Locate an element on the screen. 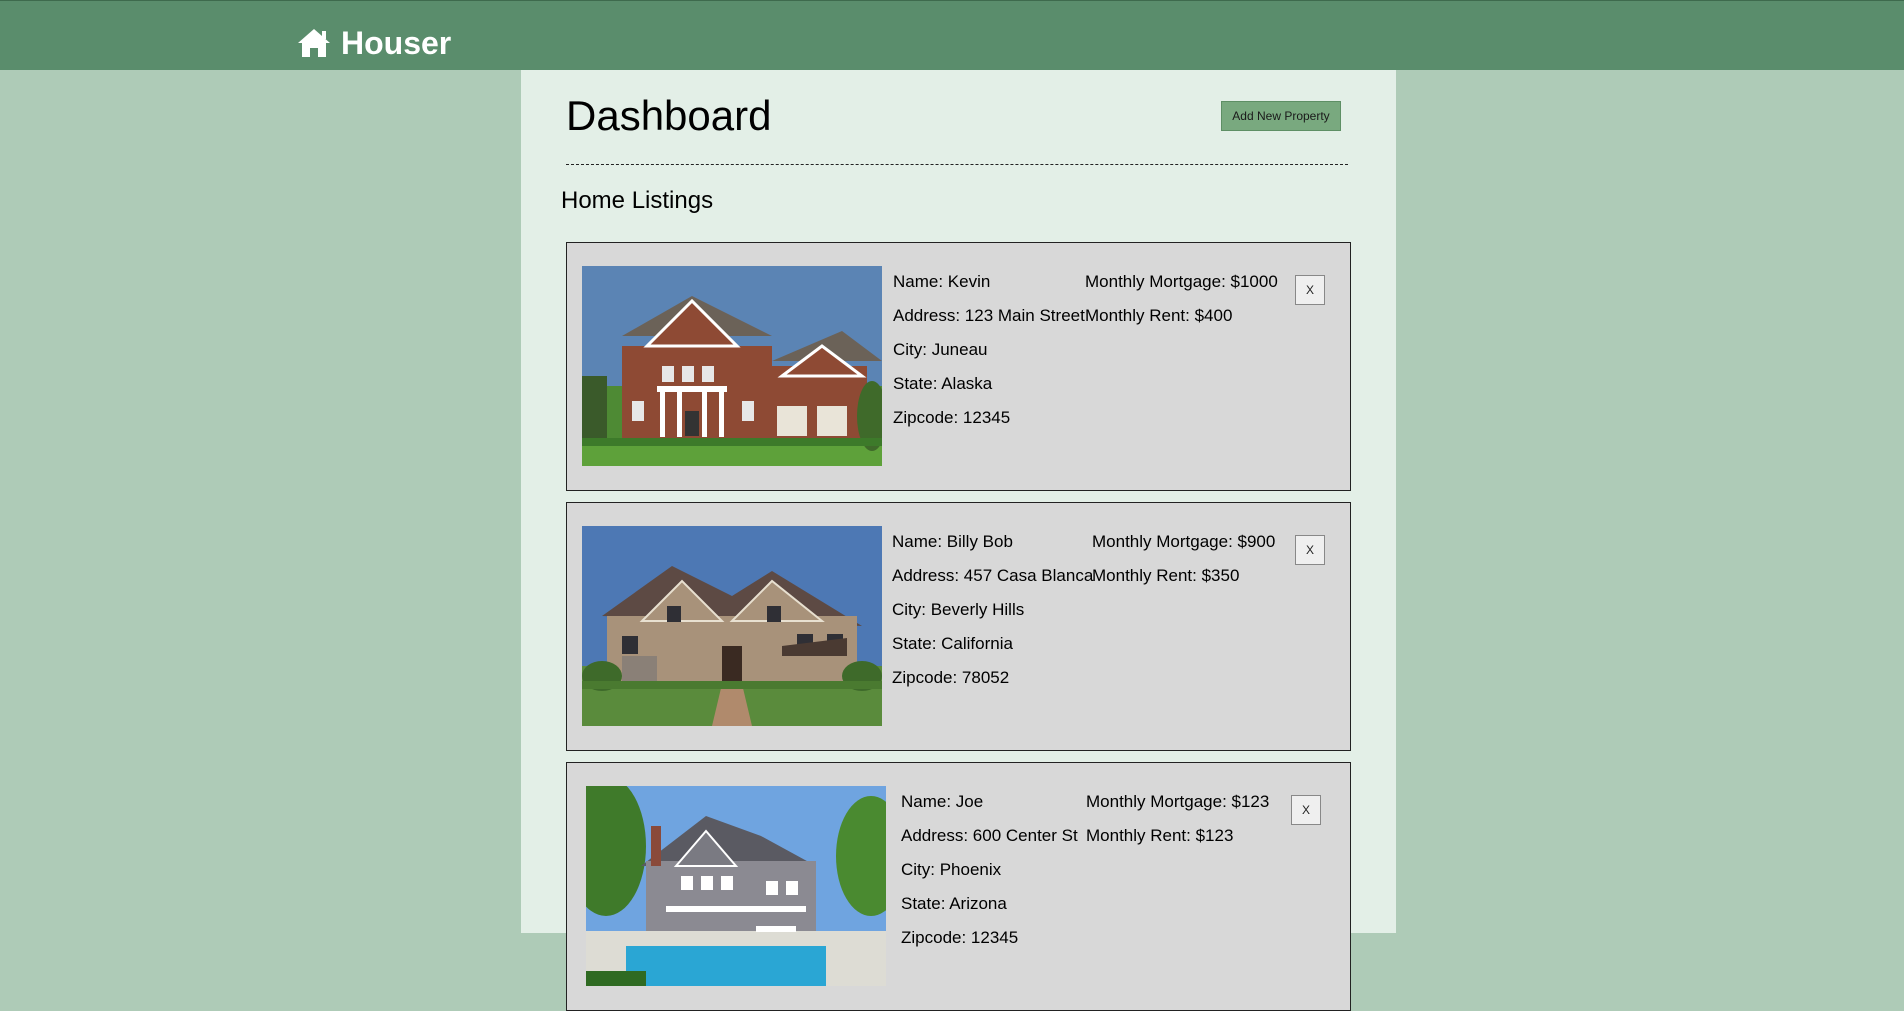 This screenshot has width=1904, height=1011. listing-name: Name: Joe is located at coordinates (942, 801).